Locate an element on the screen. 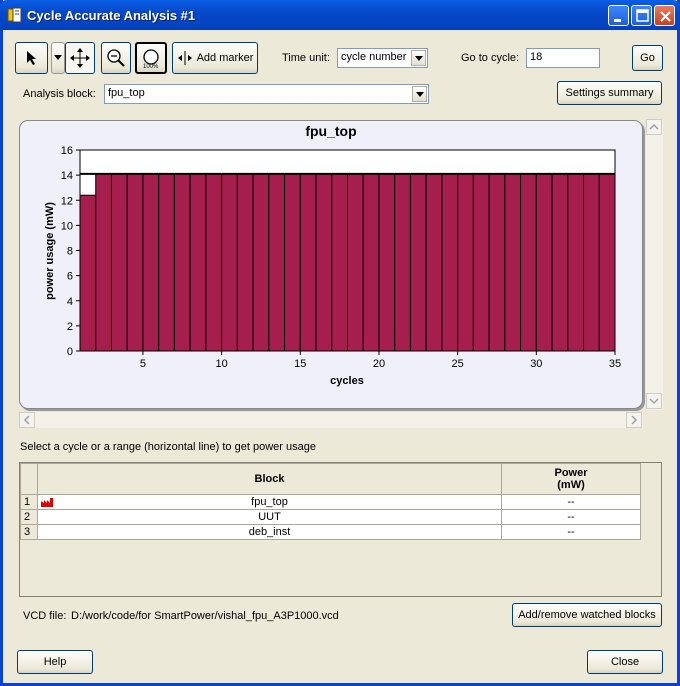  zoom-out-button is located at coordinates (116, 58).